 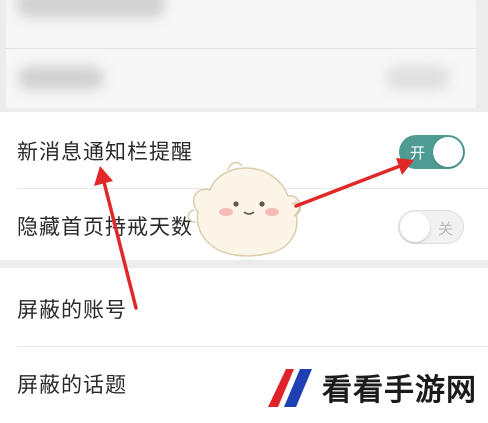 I want to click on watermark-logo-icon, so click(x=290, y=388).